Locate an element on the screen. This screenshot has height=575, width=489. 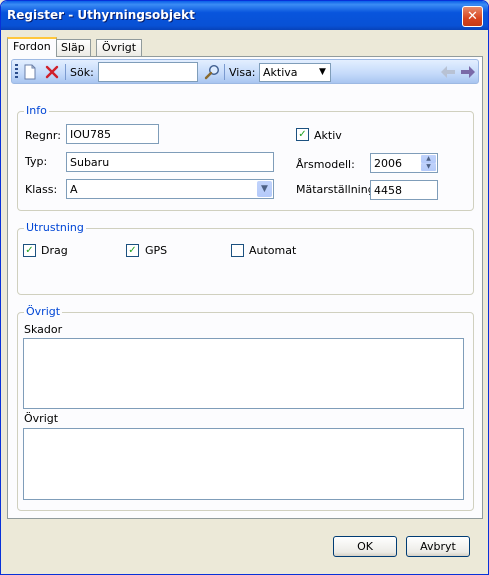
ovrigt-group-title: Övrigt is located at coordinates (43, 311).